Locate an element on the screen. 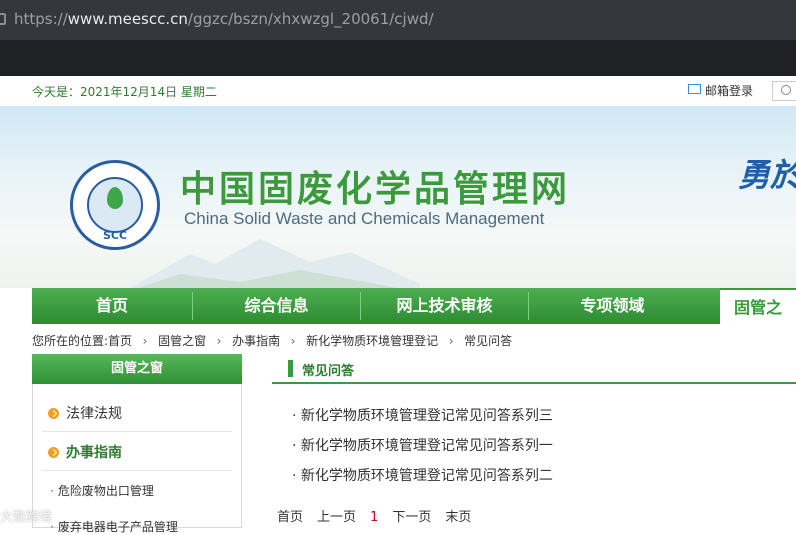 The image size is (796, 535). search-icon is located at coordinates (786, 90).